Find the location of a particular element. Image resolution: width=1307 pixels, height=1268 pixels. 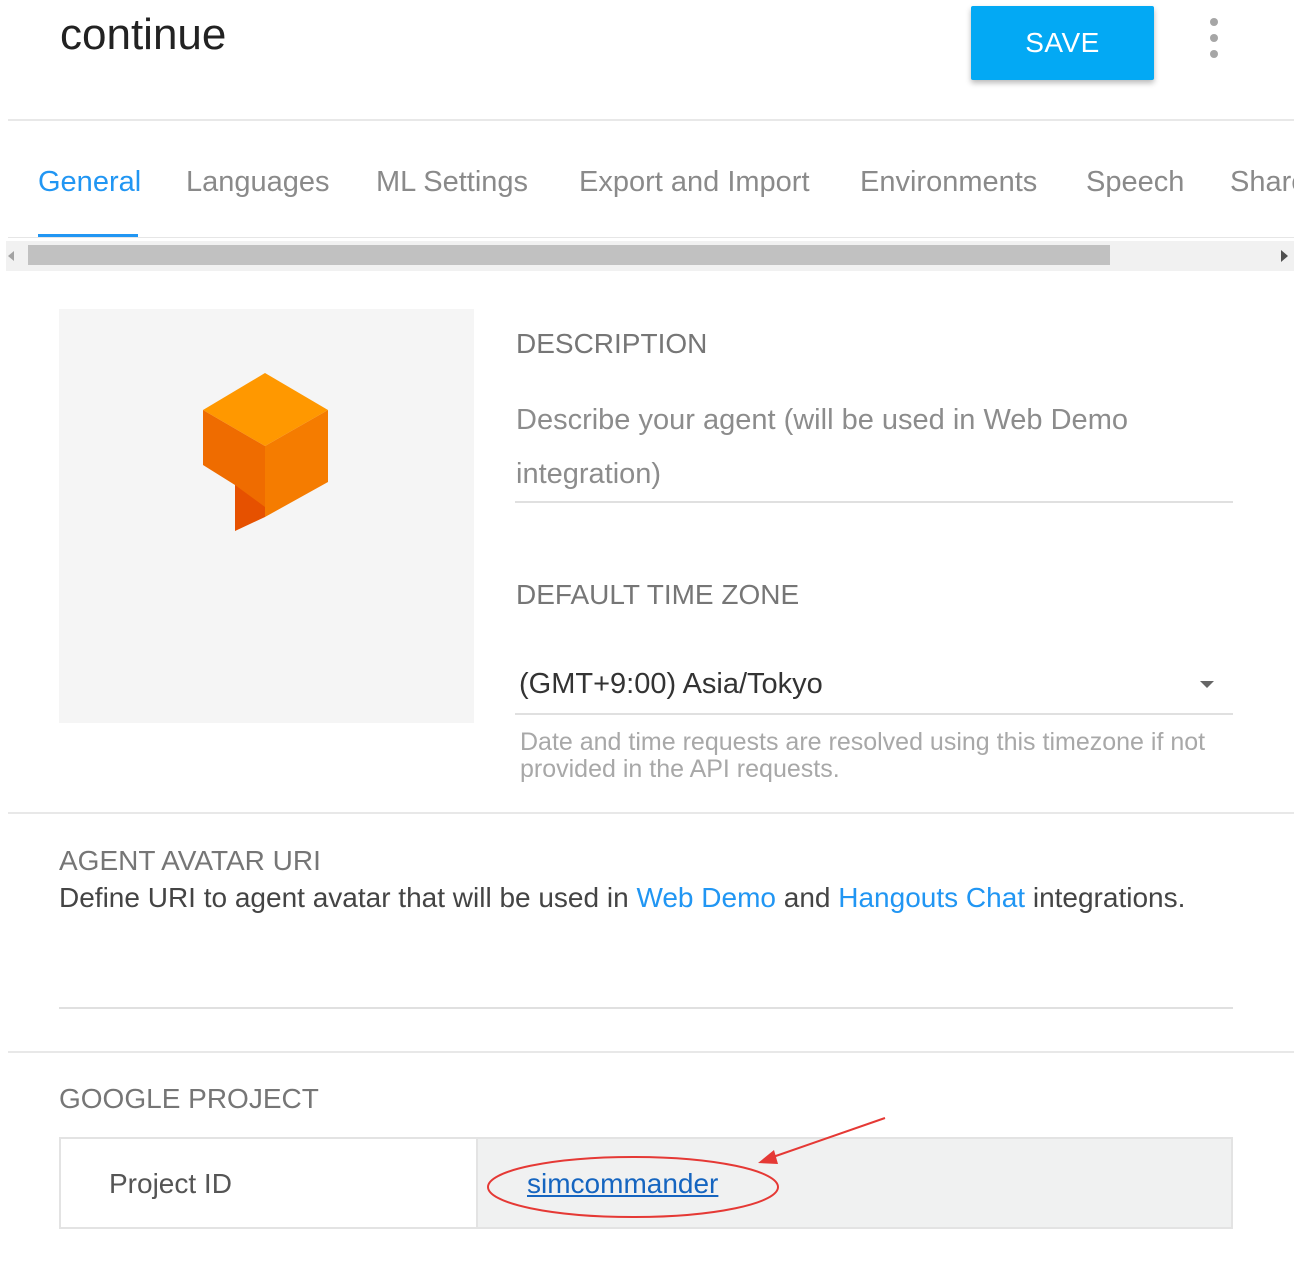

annotation-arrowhead is located at coordinates (768, 1157).